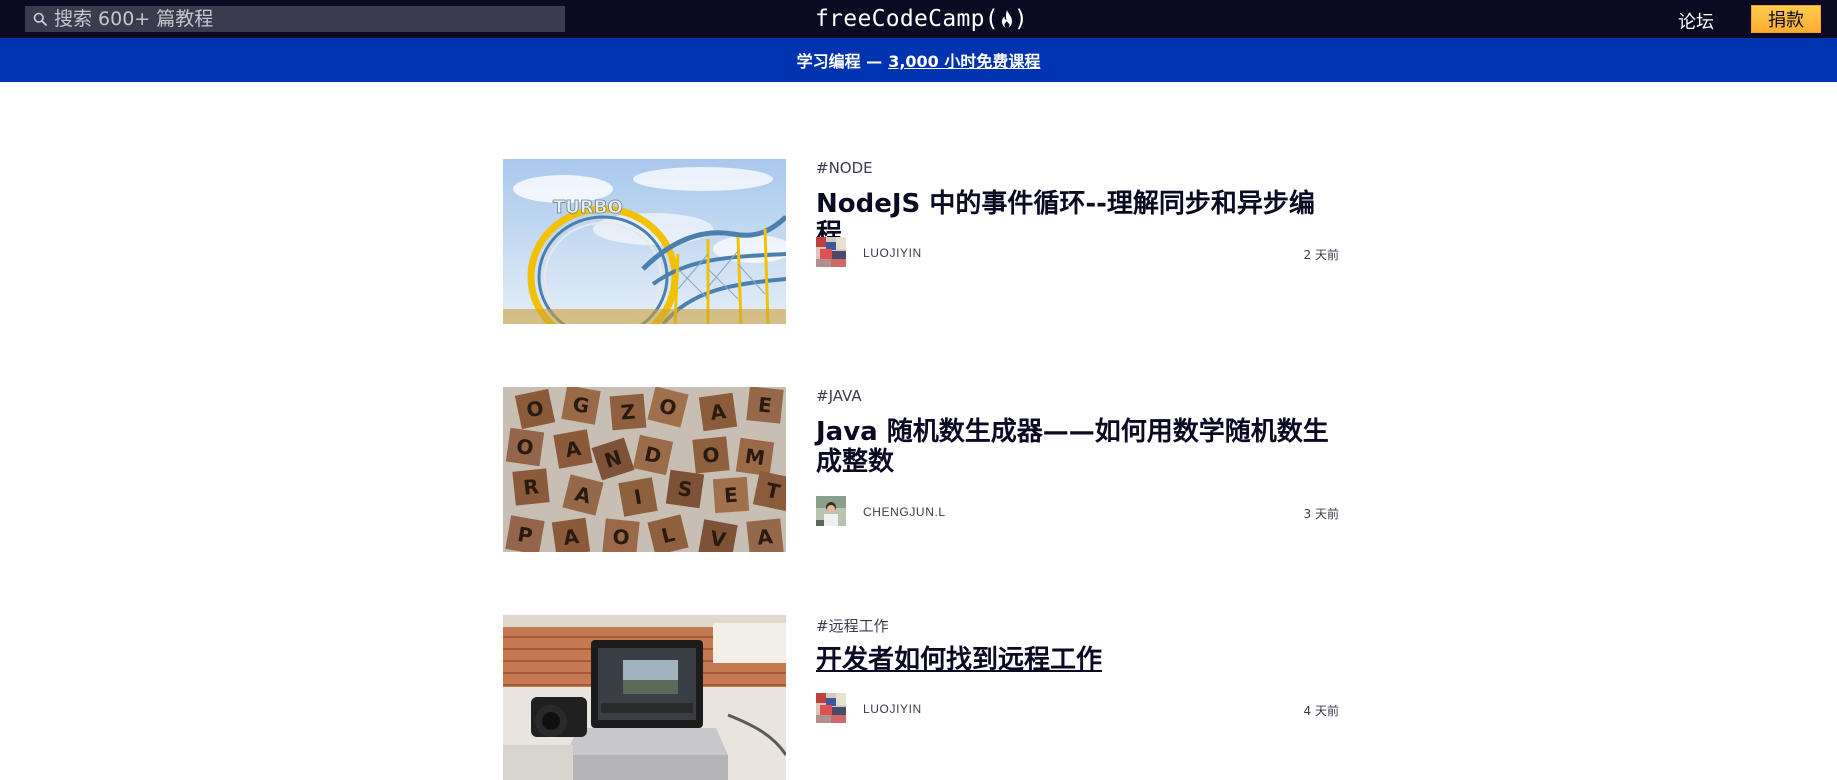 Image resolution: width=1837 pixels, height=780 pixels. What do you see at coordinates (1077, 660) in the screenshot?
I see `post-title: 开发者如何找到远程工作` at bounding box center [1077, 660].